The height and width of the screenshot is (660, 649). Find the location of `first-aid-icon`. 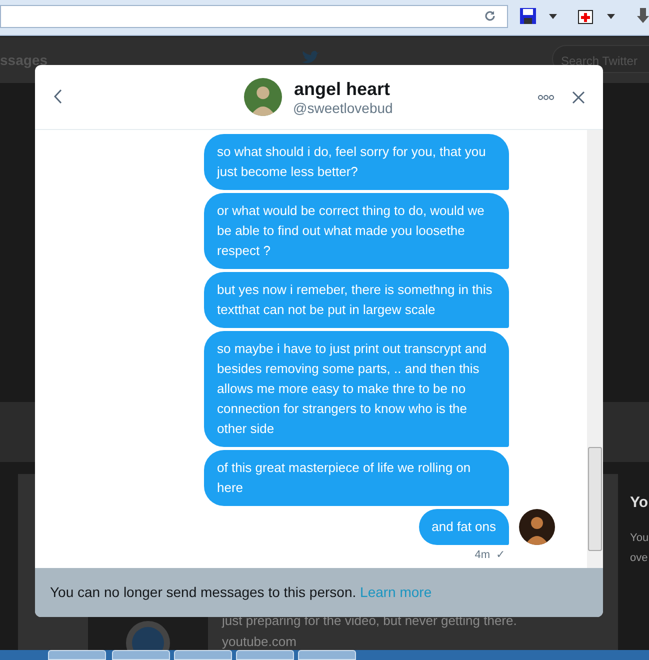

first-aid-icon is located at coordinates (585, 16).